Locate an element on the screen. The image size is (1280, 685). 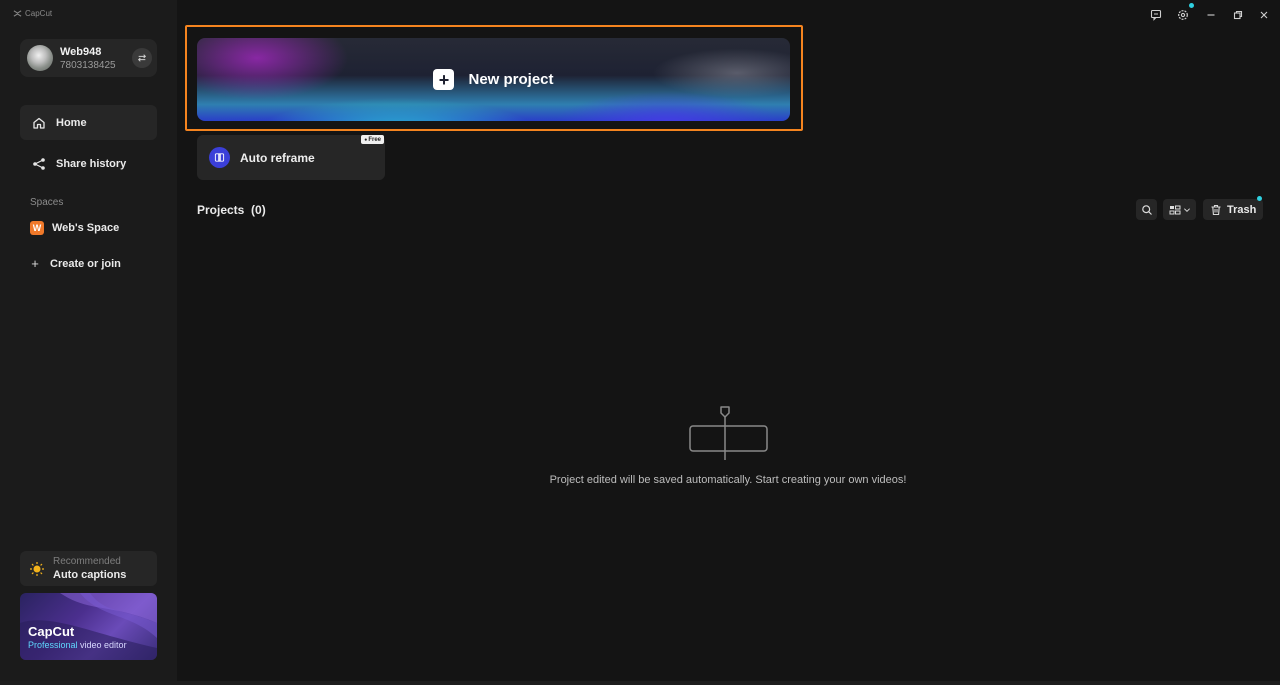
profile-card: Web948 7803138425 is located at coordinates (88, 58).